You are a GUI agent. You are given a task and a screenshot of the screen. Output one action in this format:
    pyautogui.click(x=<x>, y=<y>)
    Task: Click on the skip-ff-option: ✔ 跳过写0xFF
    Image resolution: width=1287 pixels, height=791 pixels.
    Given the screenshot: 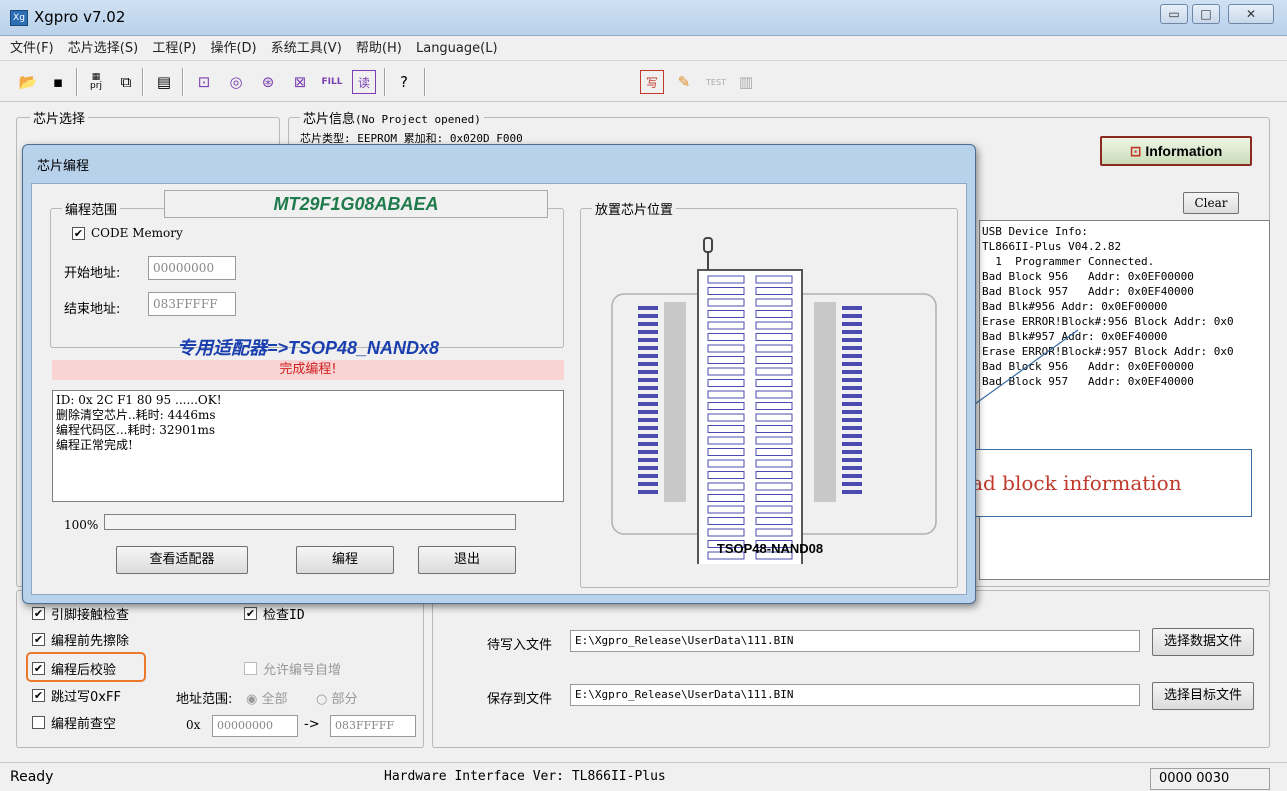 What is the action you would take?
    pyautogui.click(x=76, y=695)
    